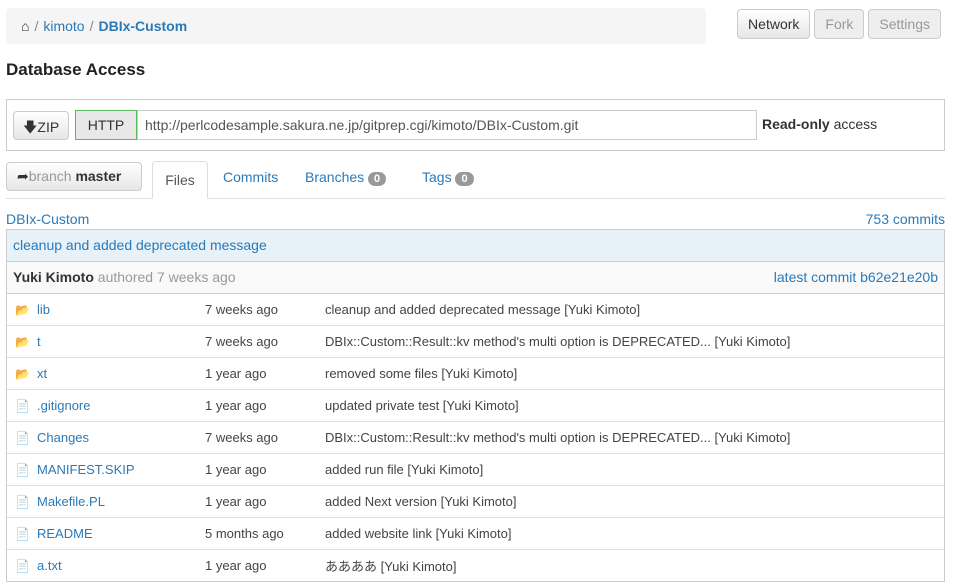 The image size is (953, 582). Describe the element at coordinates (839, 24) in the screenshot. I see `fork-button: Fork` at that location.